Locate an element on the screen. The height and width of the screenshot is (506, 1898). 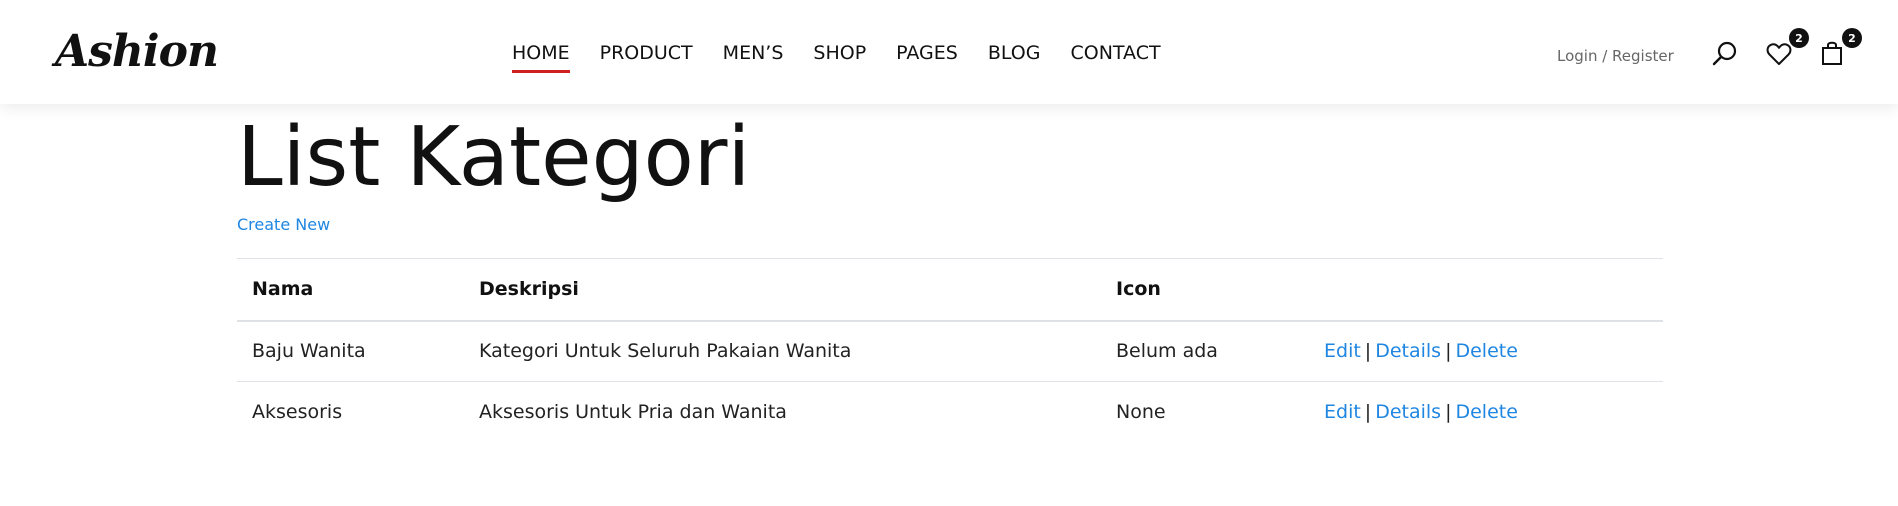
nav-item-home: HOME is located at coordinates (541, 57).